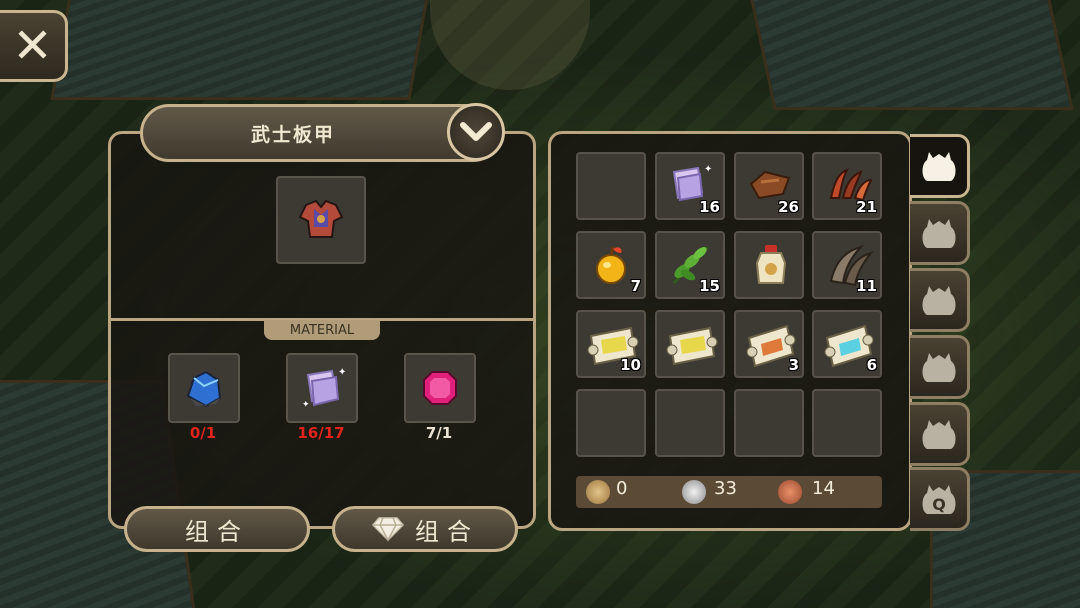  What do you see at coordinates (847, 344) in the screenshot?
I see `inventory-slot: 6` at bounding box center [847, 344].